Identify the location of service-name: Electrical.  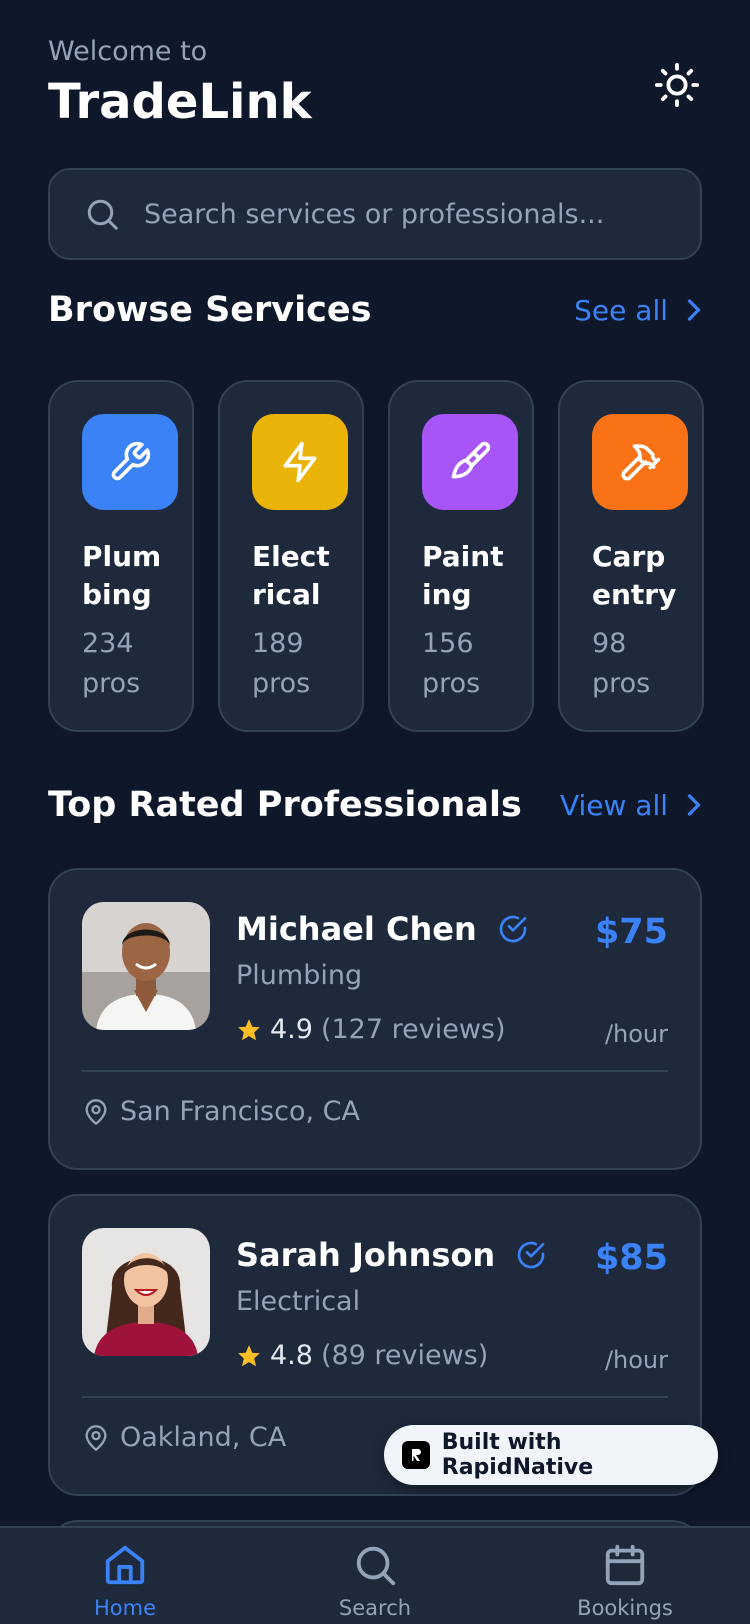
(291, 575).